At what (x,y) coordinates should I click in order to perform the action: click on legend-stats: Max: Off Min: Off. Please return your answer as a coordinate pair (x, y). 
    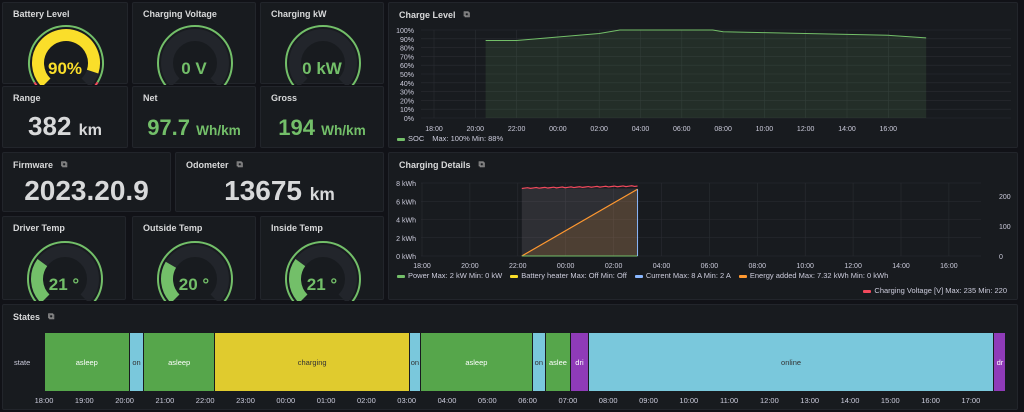
    Looking at the image, I should click on (598, 275).